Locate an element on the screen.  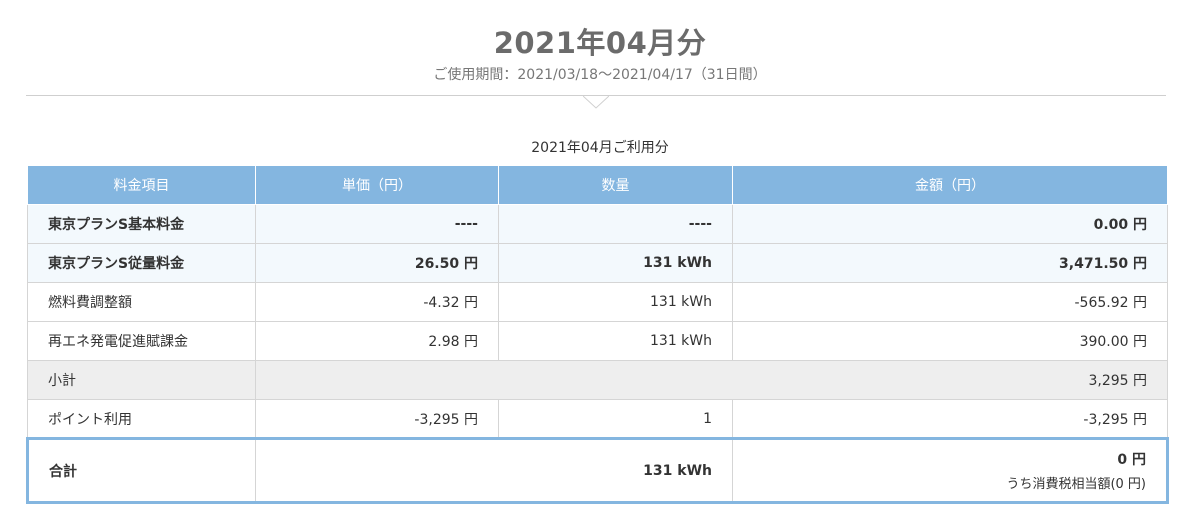
usage-period: ご使用期間：2021/03/18～2021/04/17（31日間） is located at coordinates (600, 75).